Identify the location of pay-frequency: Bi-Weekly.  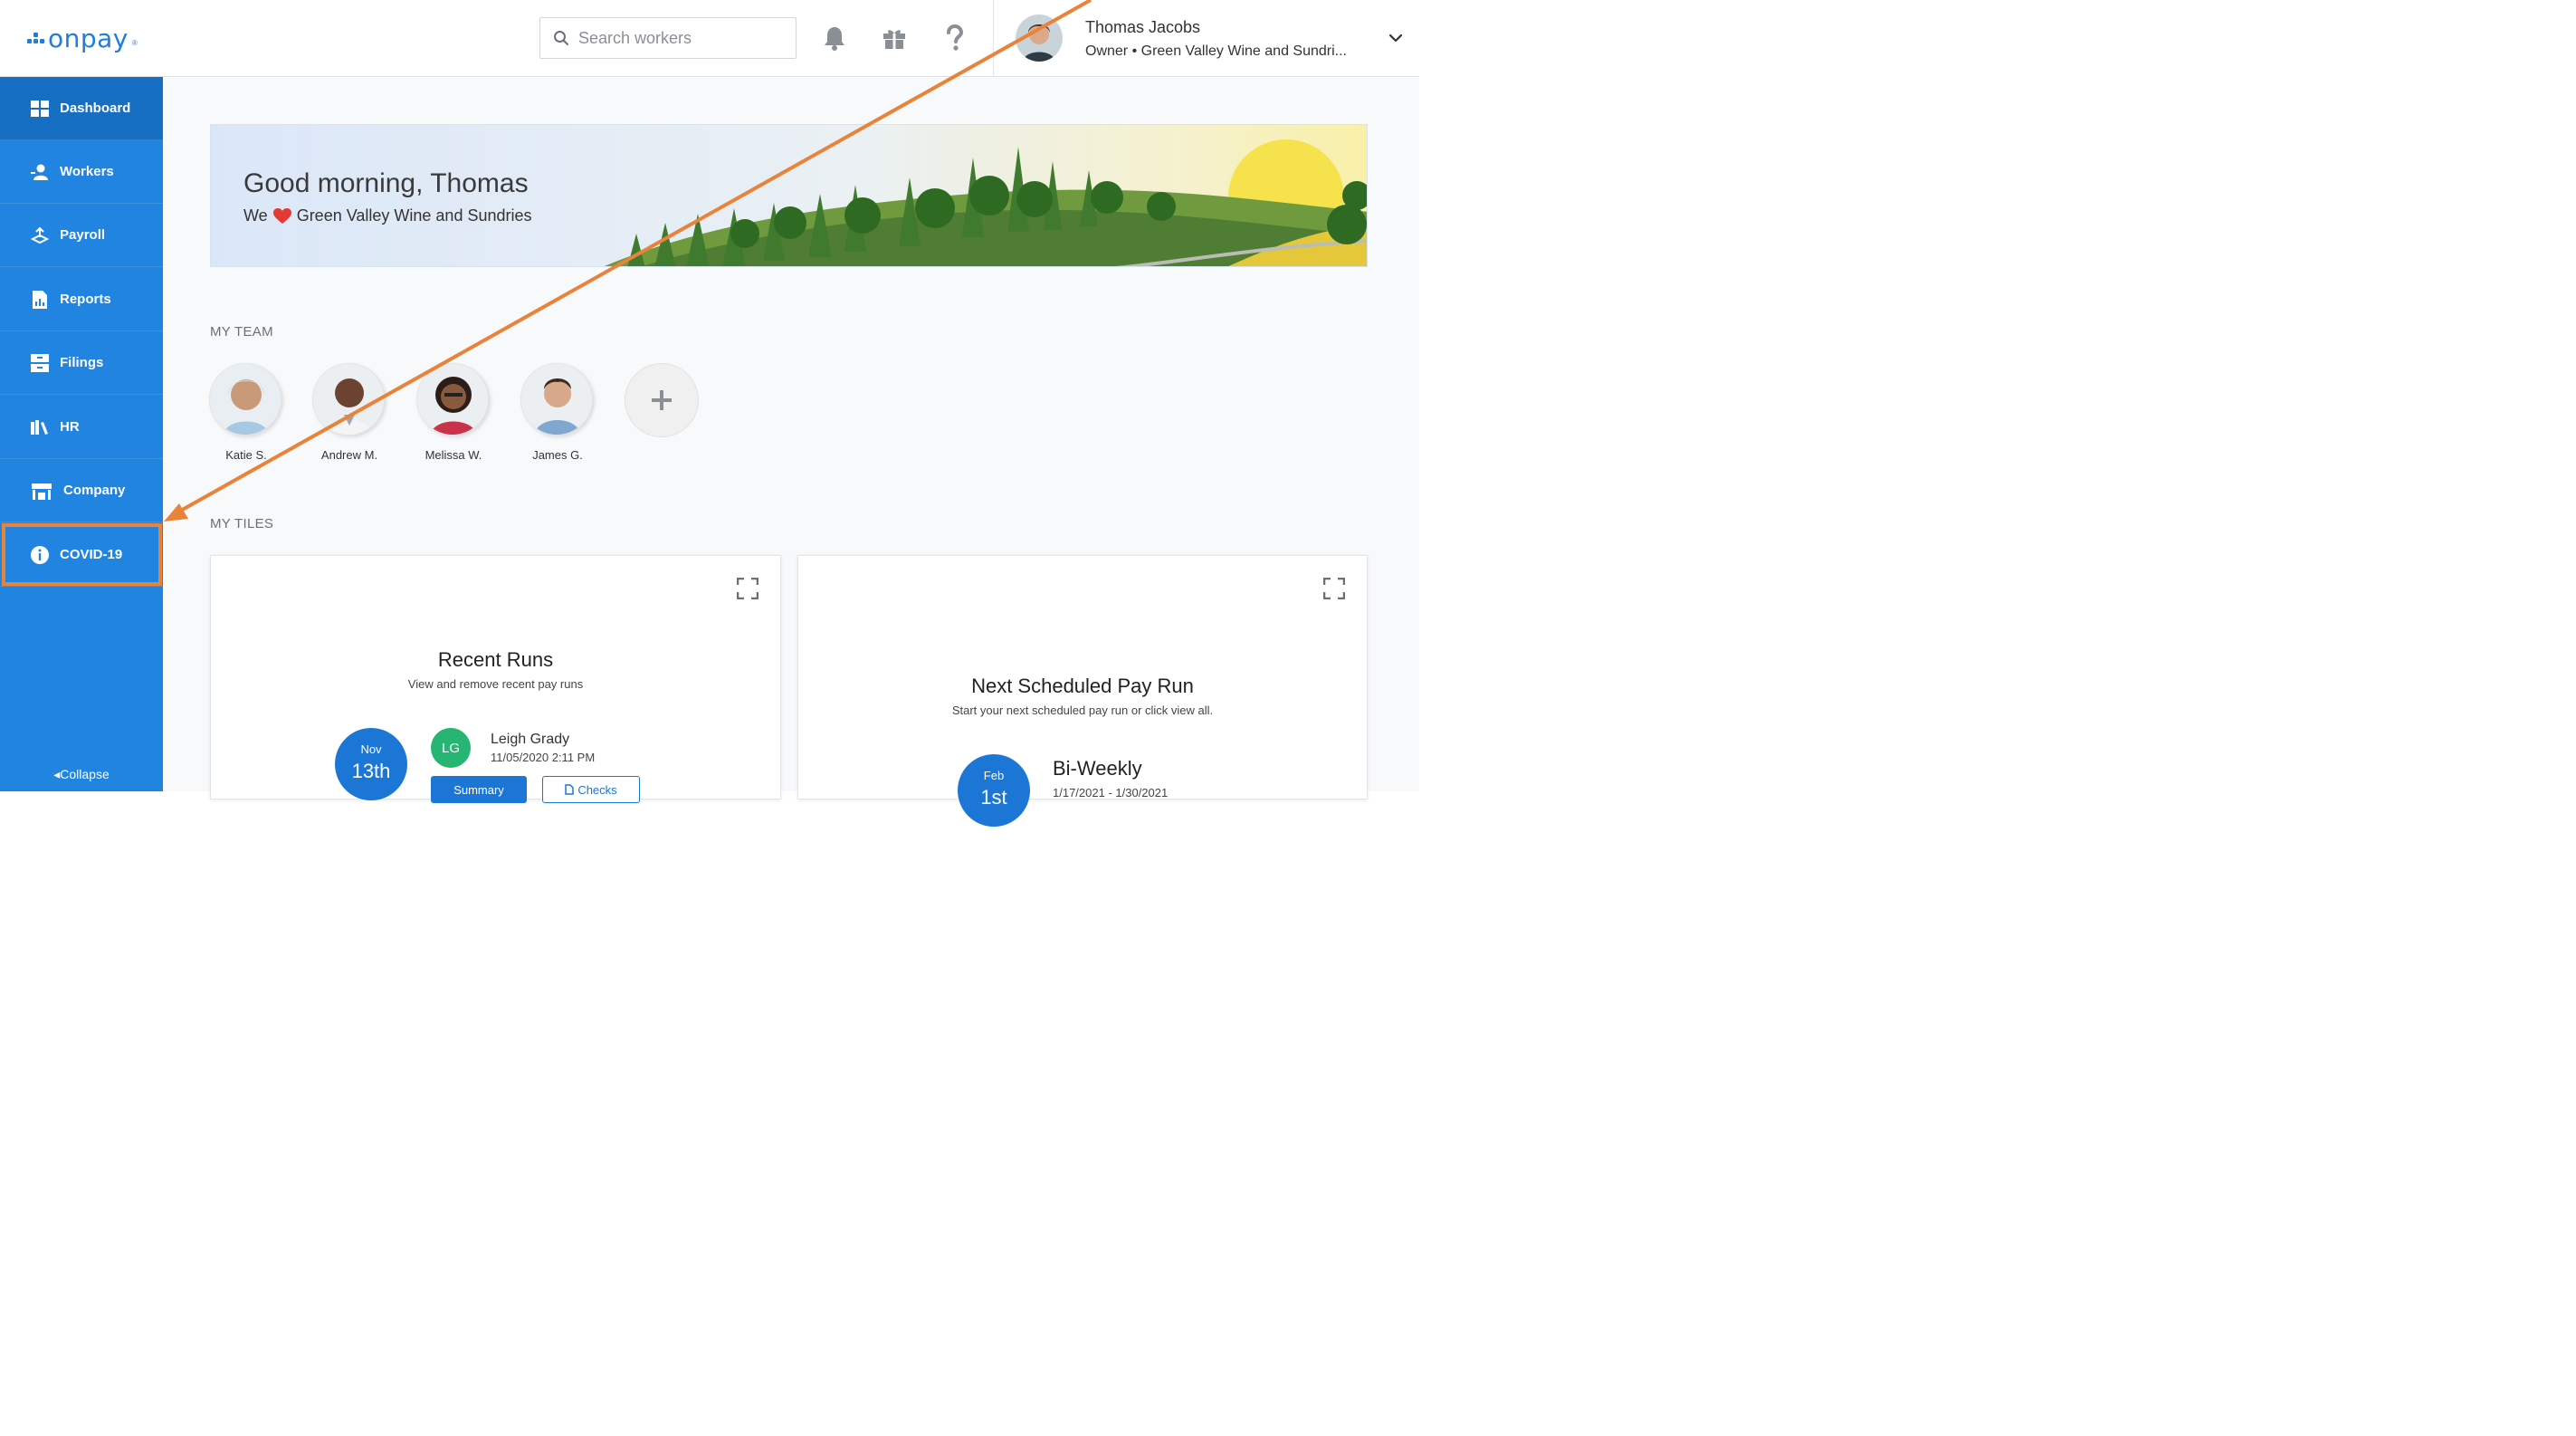
(1097, 768).